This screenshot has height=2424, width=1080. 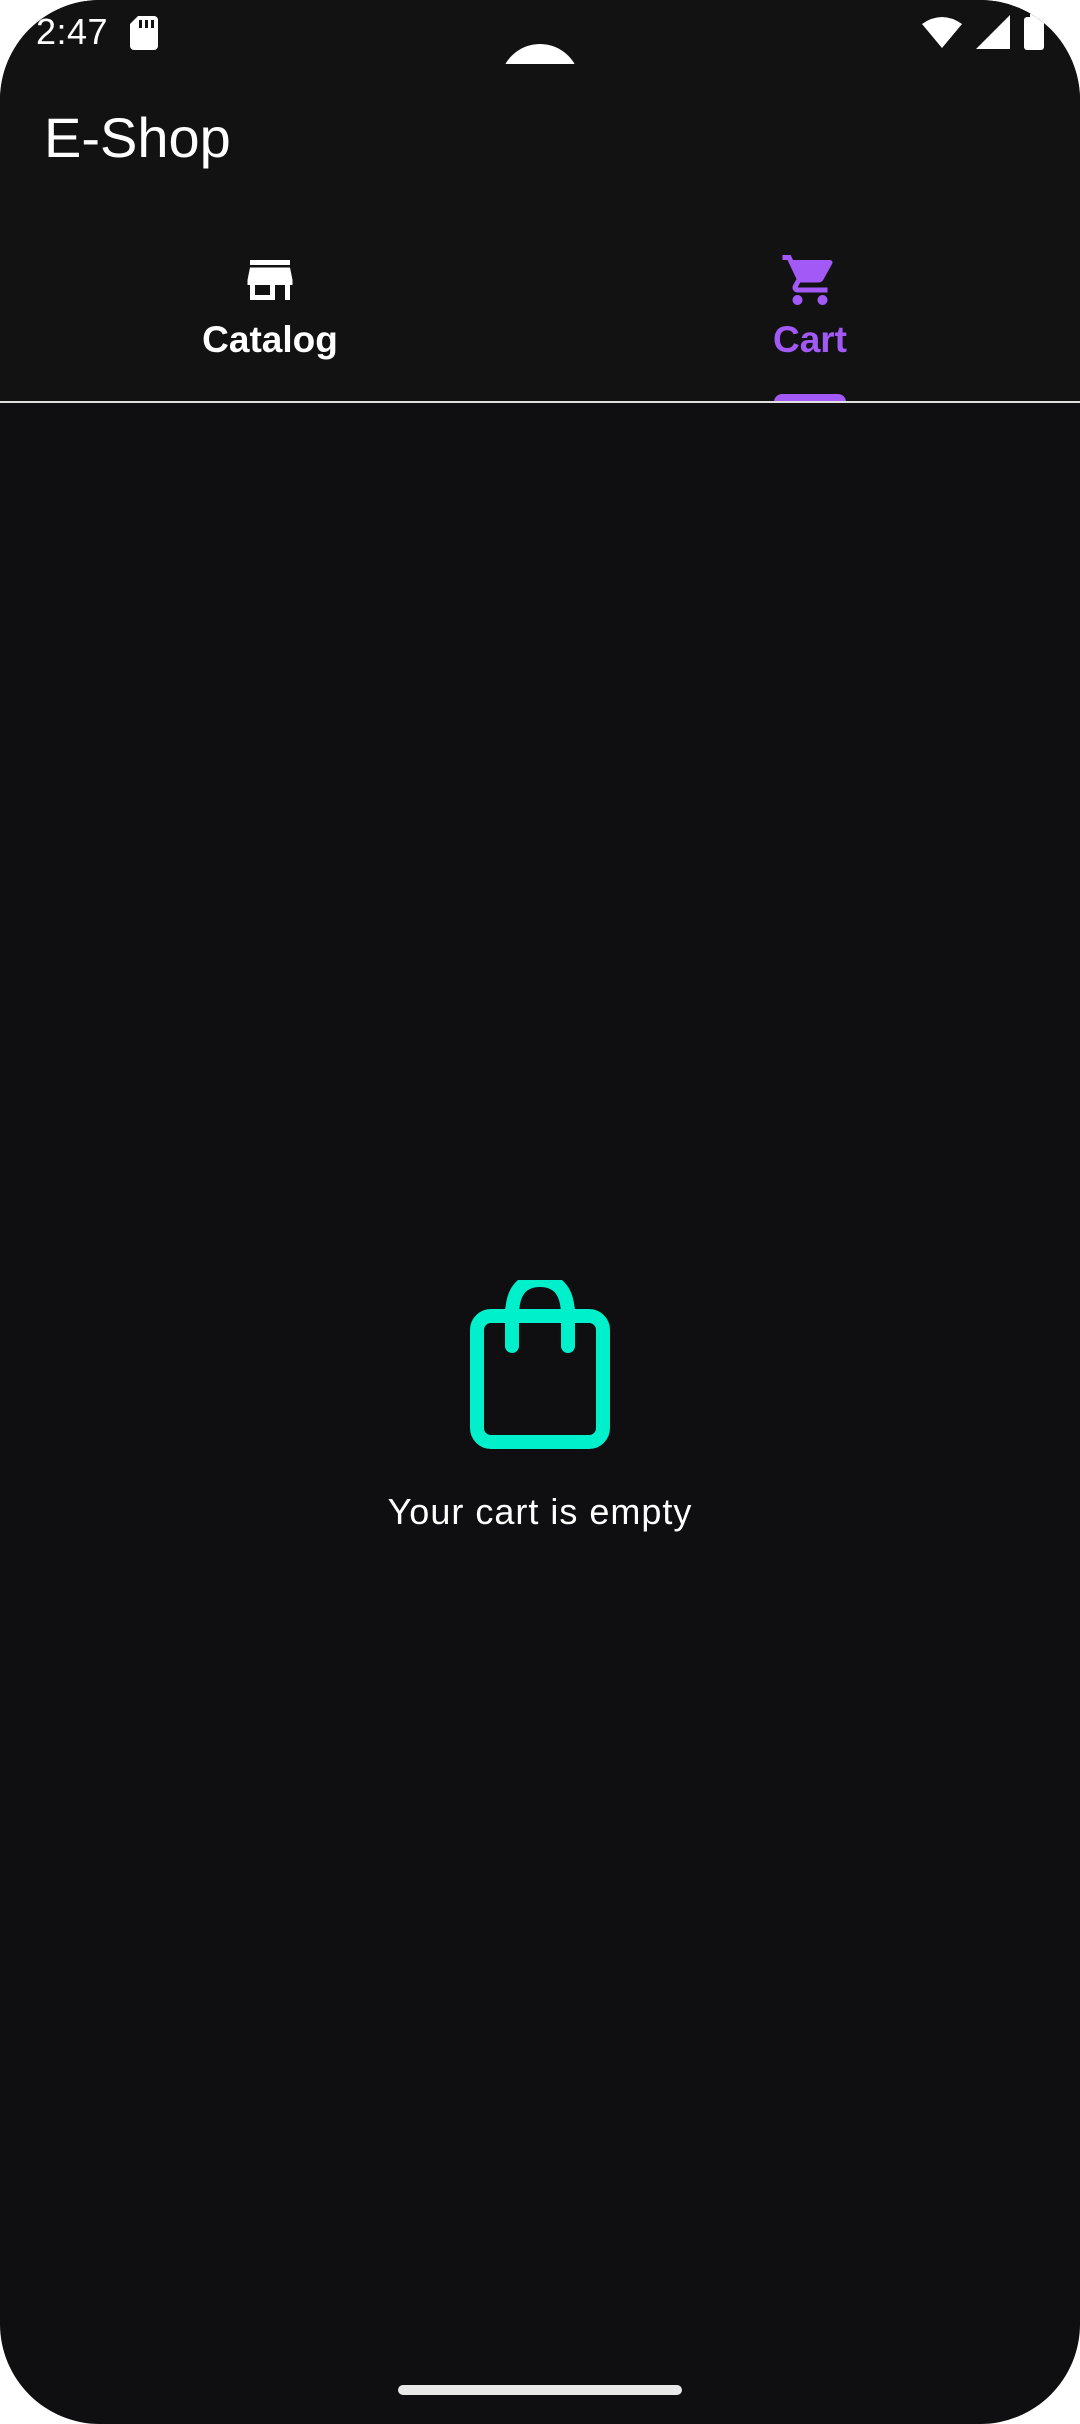 What do you see at coordinates (1034, 32) in the screenshot?
I see `battery-icon` at bounding box center [1034, 32].